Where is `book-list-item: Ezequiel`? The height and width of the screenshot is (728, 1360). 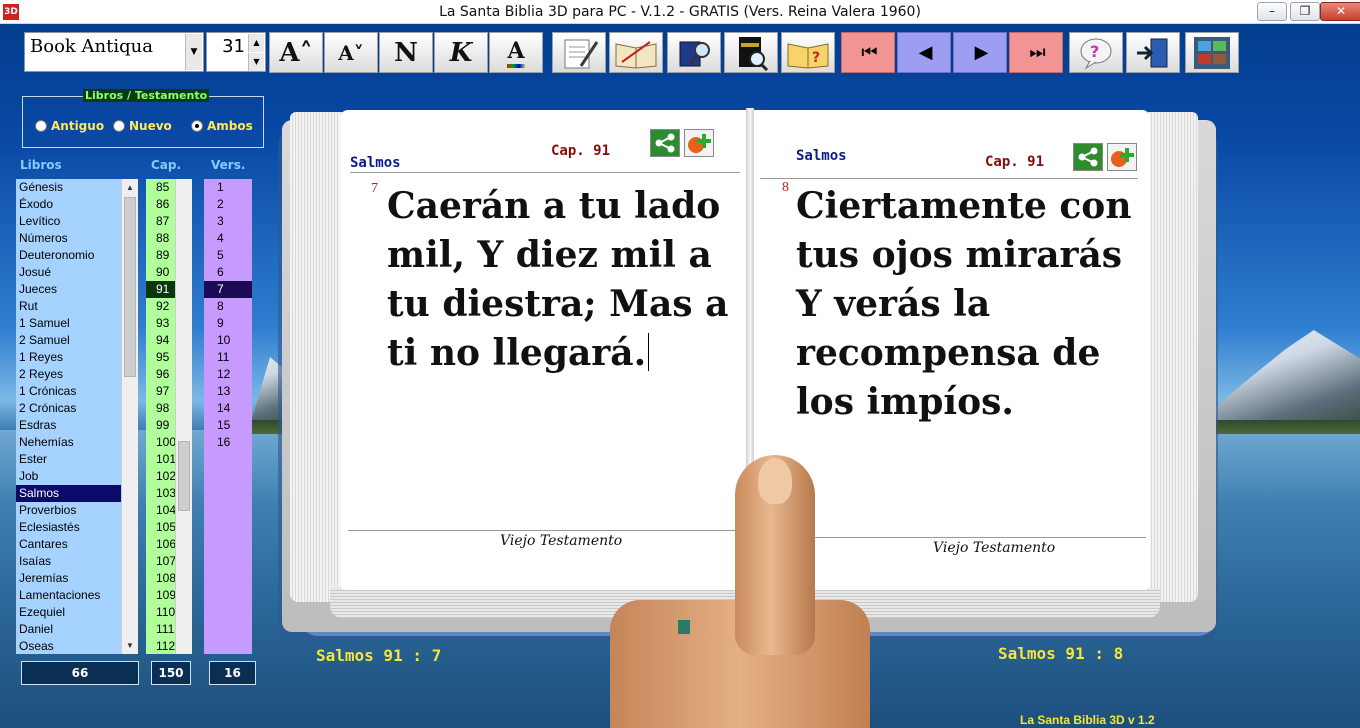 book-list-item: Ezequiel is located at coordinates (77, 612).